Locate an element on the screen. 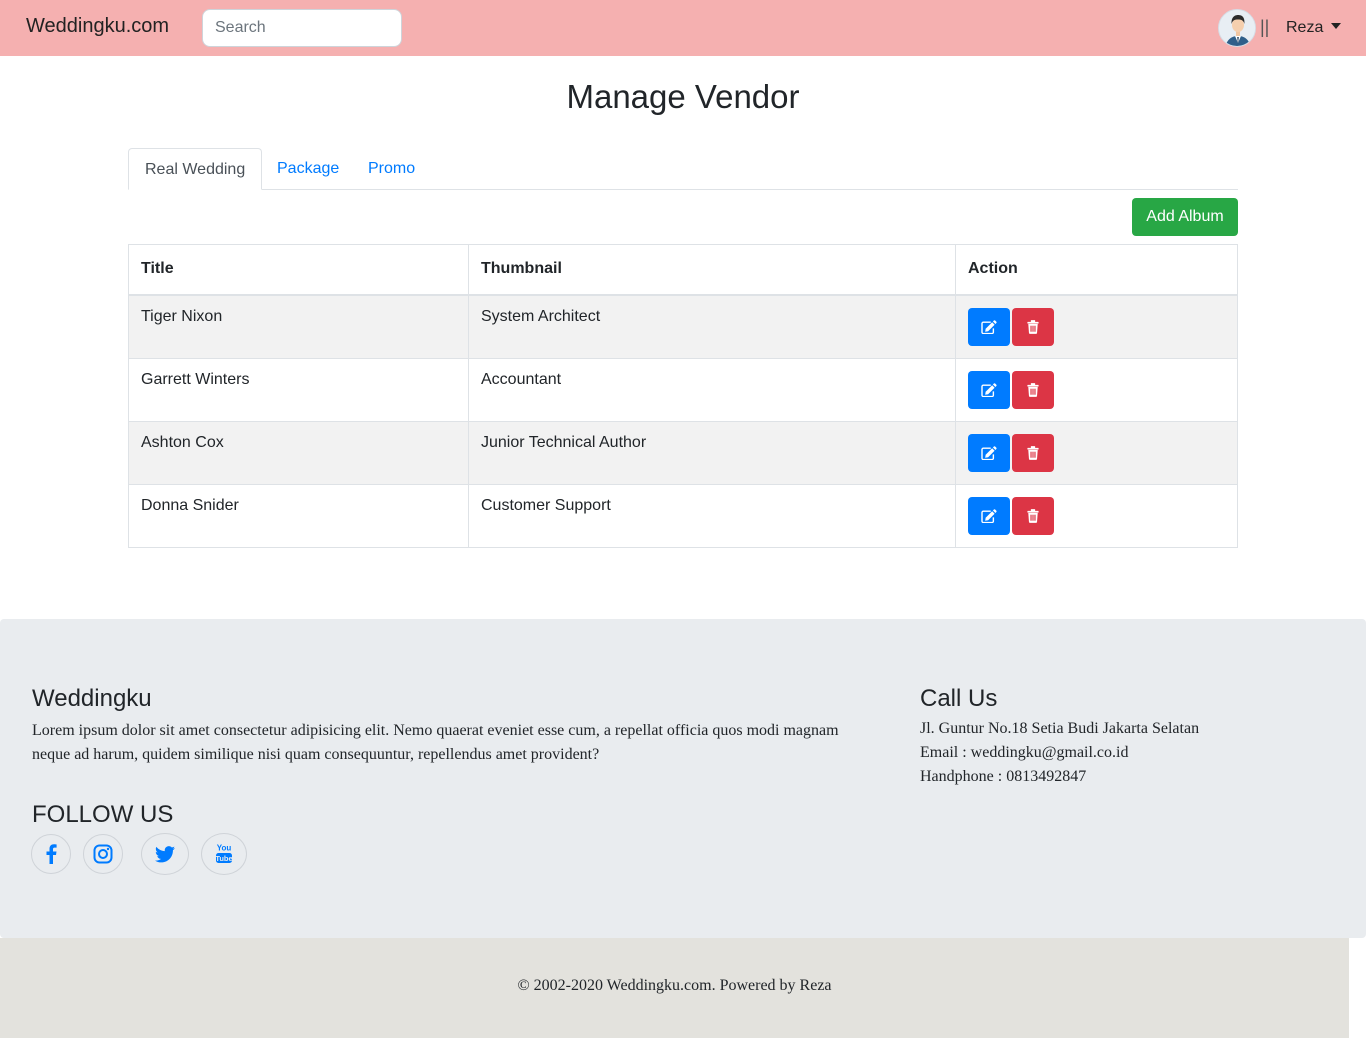 This screenshot has width=1366, height=1038. cell-thumbnail: Junior Technical Author is located at coordinates (712, 452).